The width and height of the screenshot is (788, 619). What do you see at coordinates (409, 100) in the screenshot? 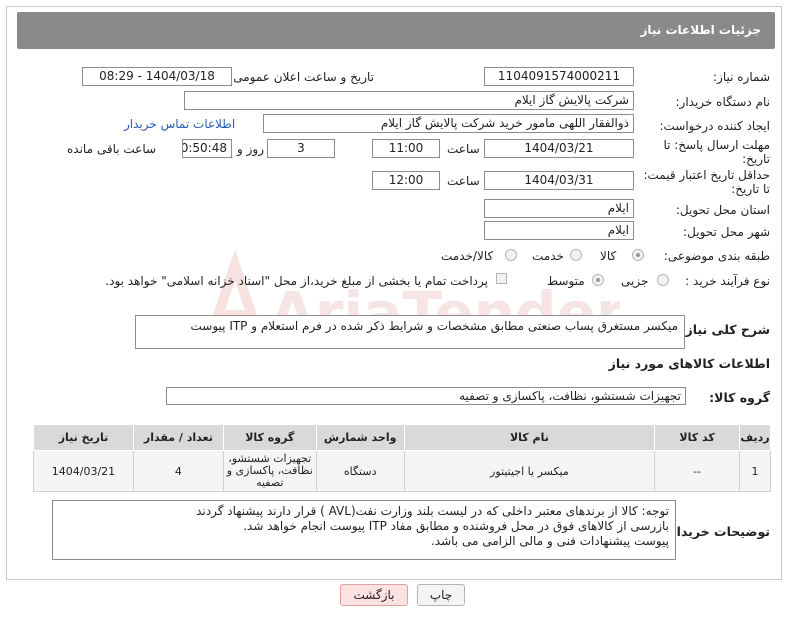
I see `buyer-org-field: شرکت پالایش گاز ایلام` at bounding box center [409, 100].